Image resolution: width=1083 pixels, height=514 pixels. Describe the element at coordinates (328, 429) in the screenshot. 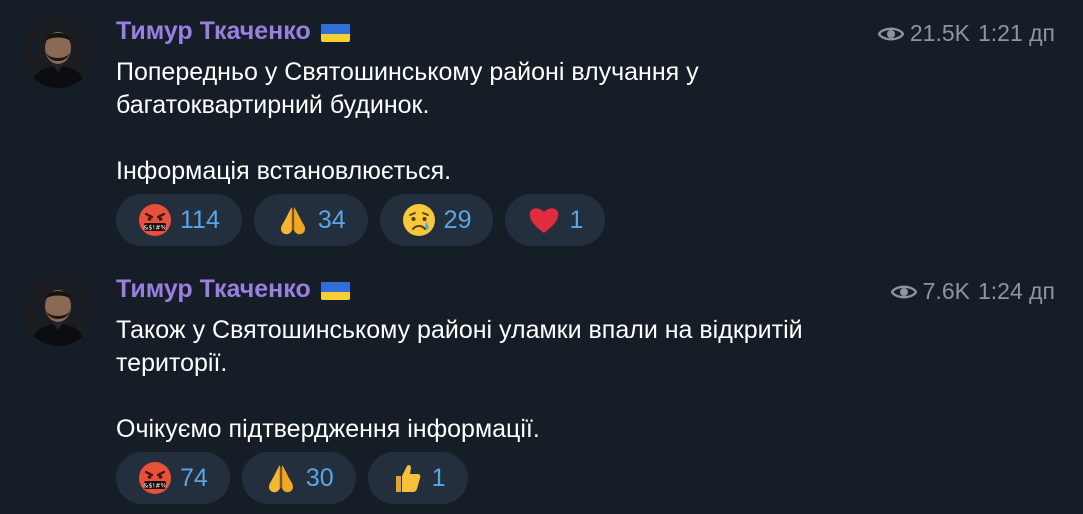

I see `message-paragraph: Очікуємо підтвердження інформації.` at that location.